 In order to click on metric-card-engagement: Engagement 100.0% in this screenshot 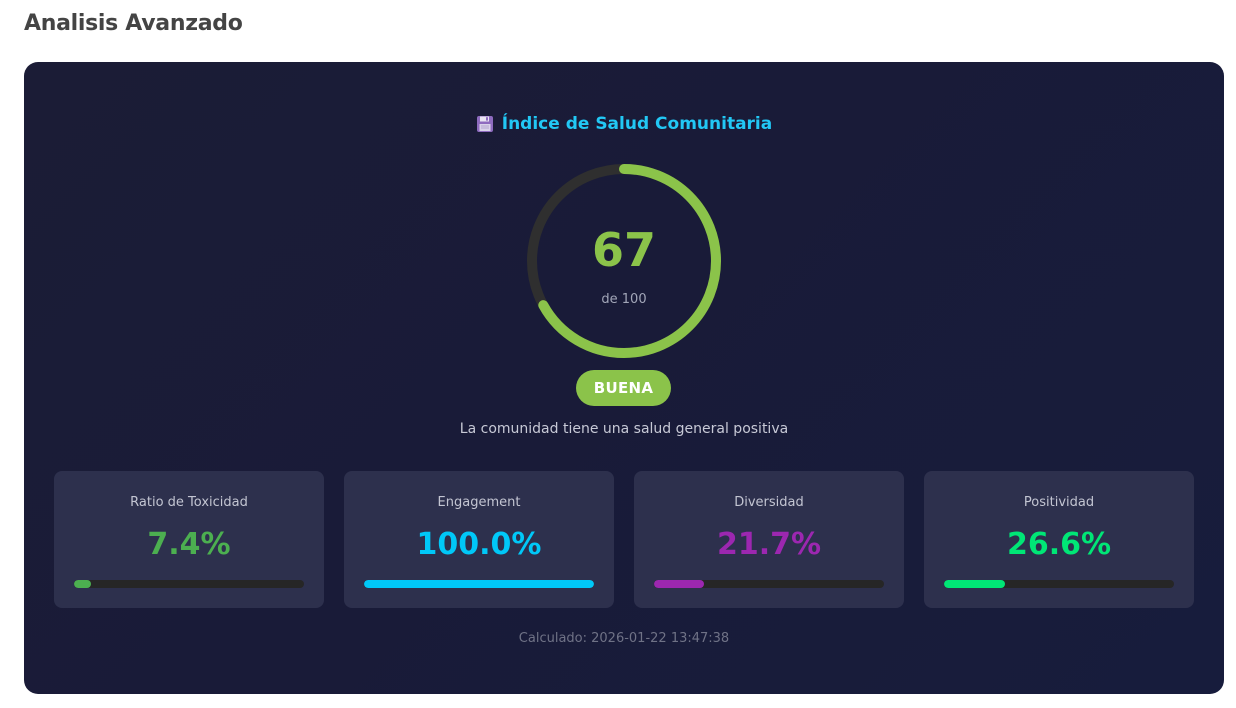, I will do `click(479, 539)`.